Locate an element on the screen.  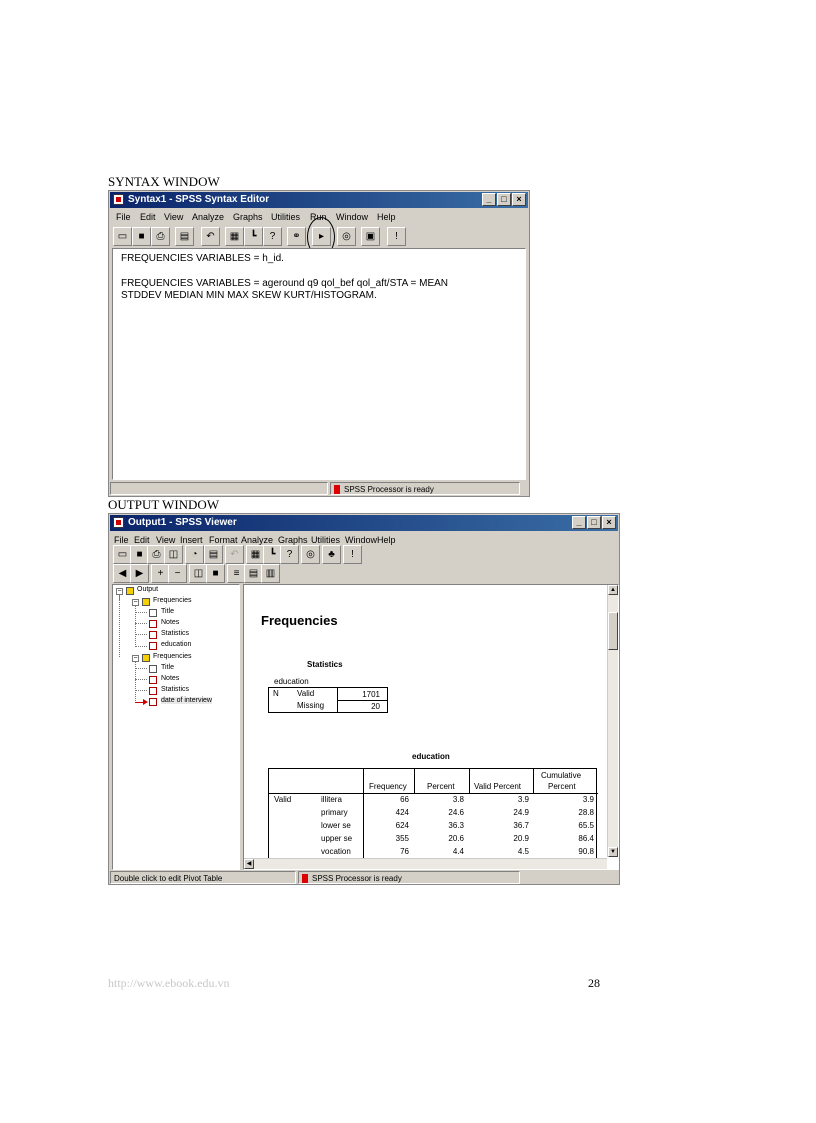
export-icon: ◔ is located at coordinates (194, 554).